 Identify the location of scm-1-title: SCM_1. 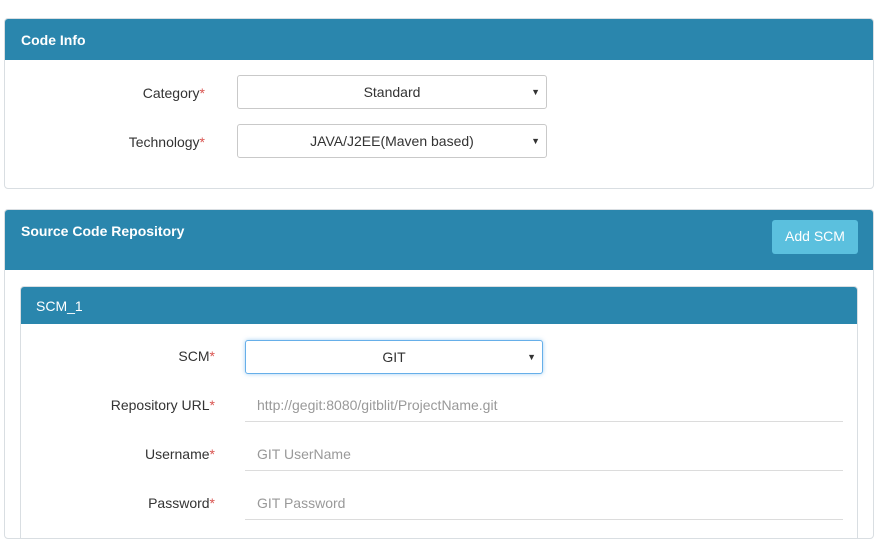
(59, 306).